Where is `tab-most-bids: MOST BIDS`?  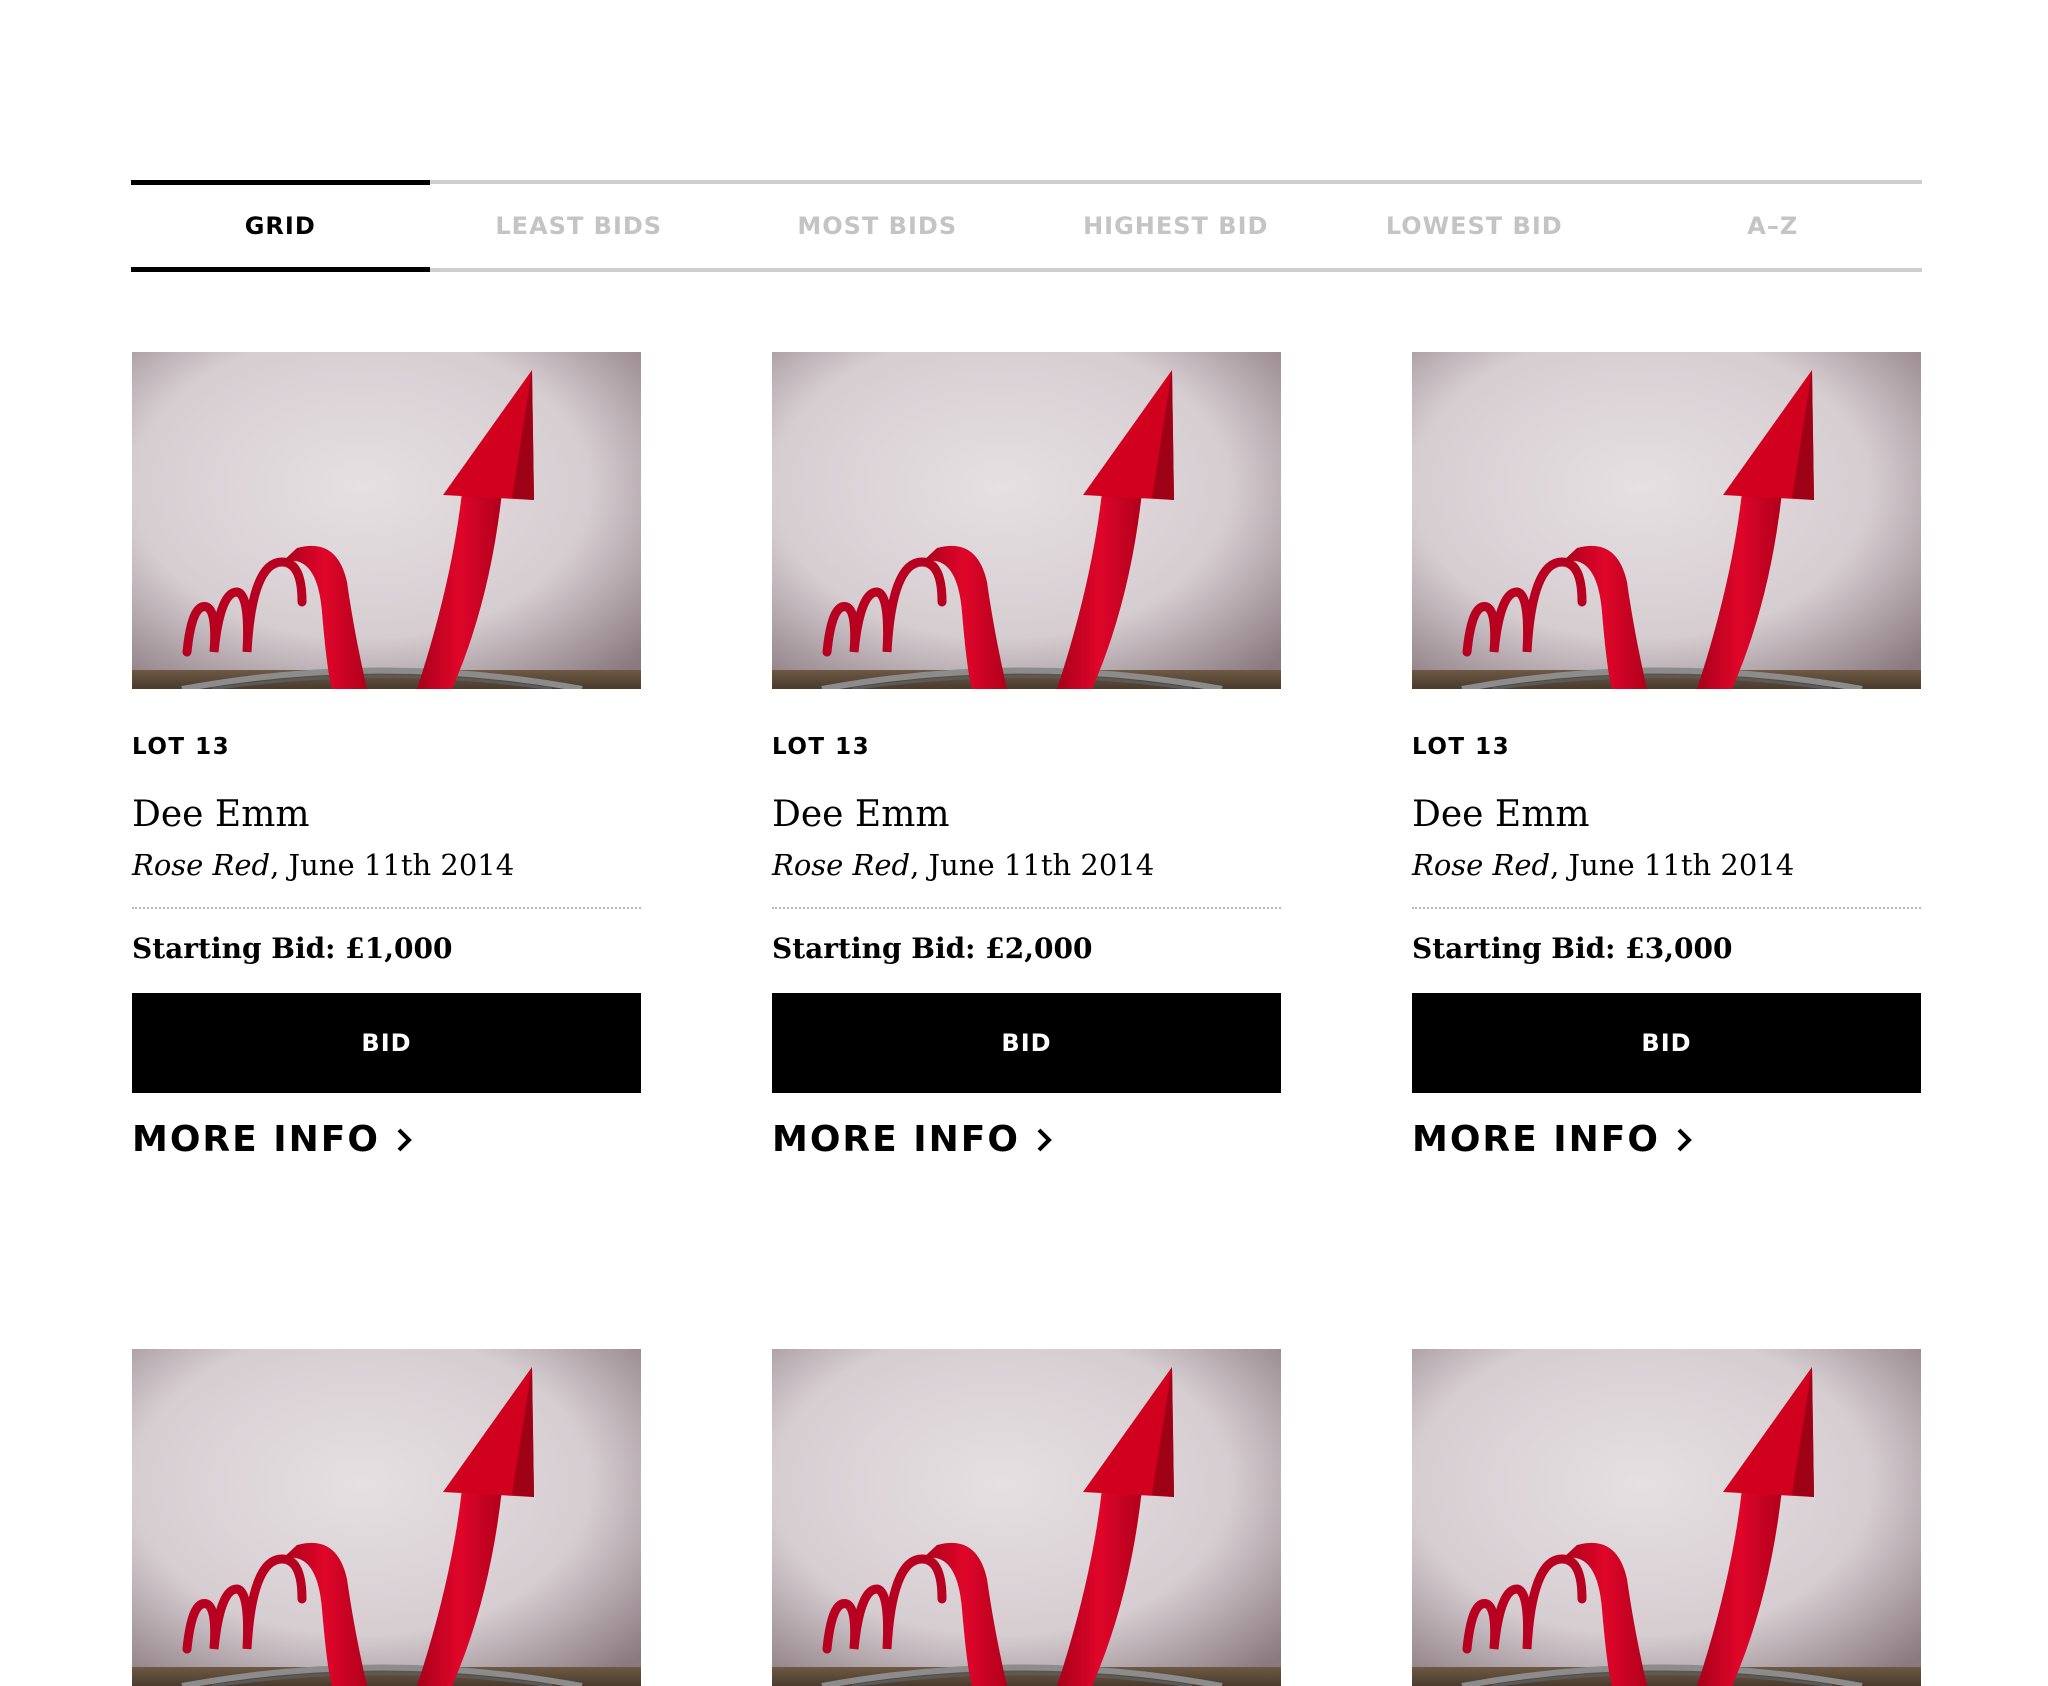
tab-most-bids: MOST BIDS is located at coordinates (877, 226).